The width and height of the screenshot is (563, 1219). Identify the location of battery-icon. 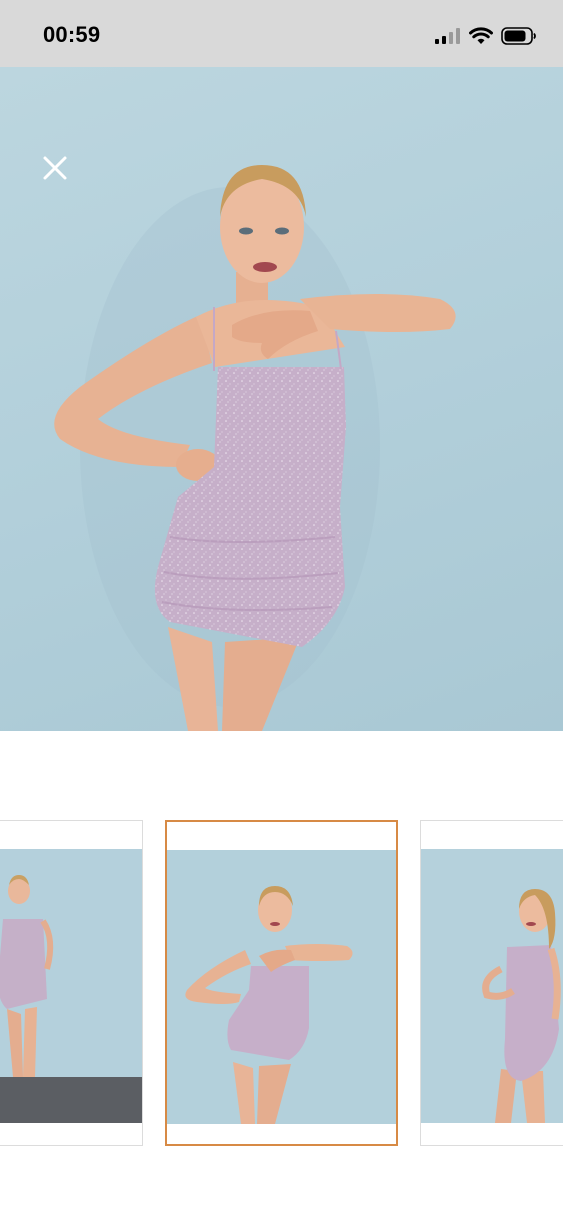
(518, 36).